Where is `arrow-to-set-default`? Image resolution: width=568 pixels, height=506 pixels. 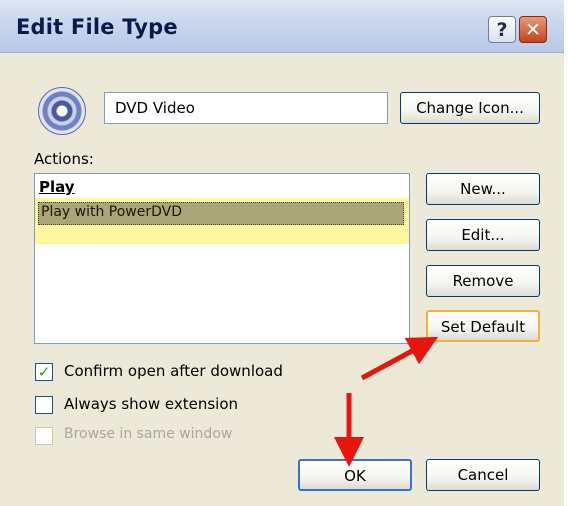
arrow-to-set-default is located at coordinates (399, 358).